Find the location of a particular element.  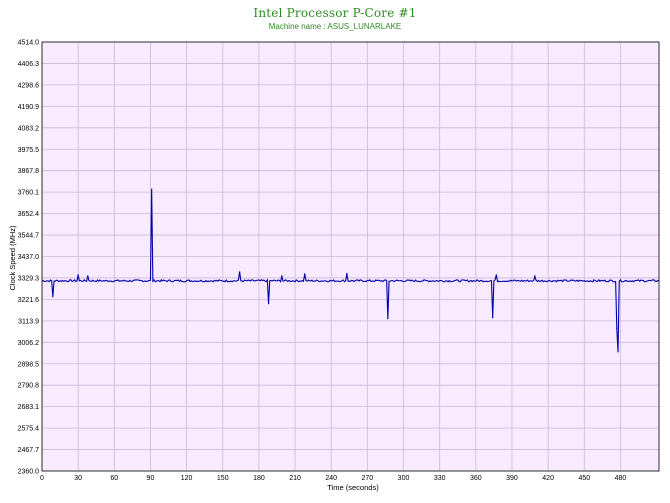

y-tick-label: 4083.2 is located at coordinates (29, 128).